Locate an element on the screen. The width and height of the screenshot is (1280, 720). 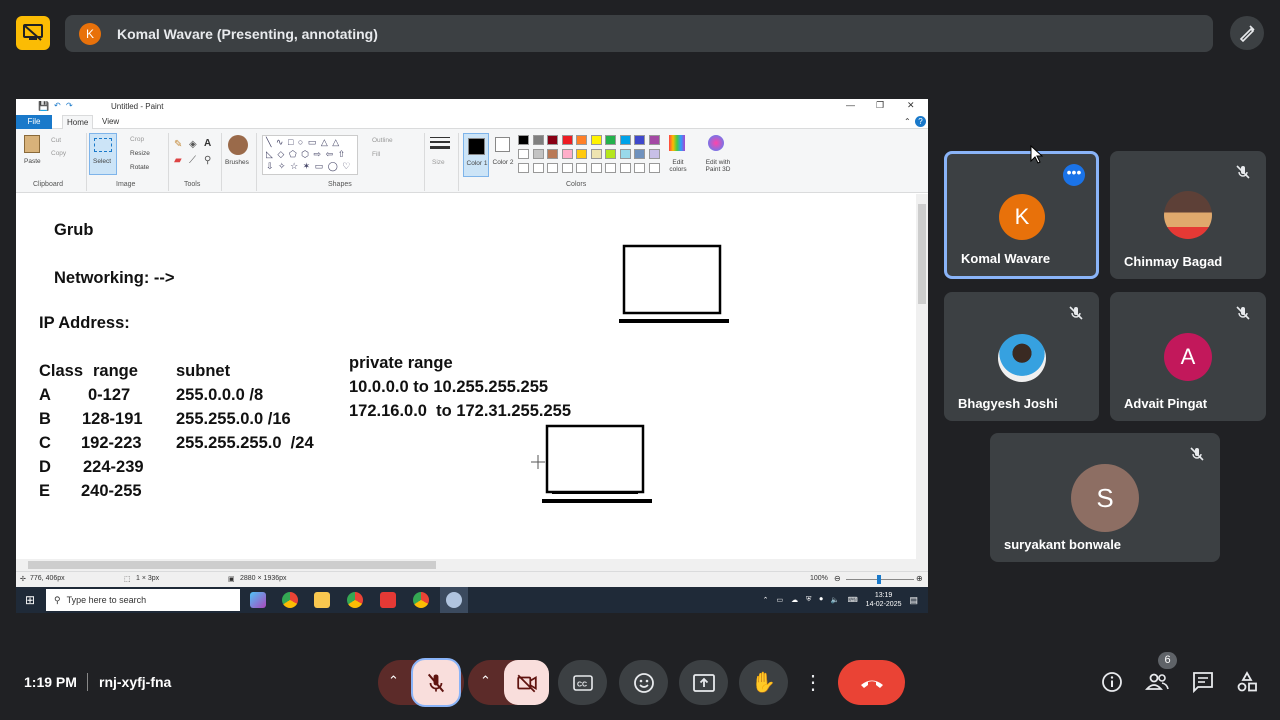
participant-tile-advait: A Advait Pingat is located at coordinates (1188, 356).